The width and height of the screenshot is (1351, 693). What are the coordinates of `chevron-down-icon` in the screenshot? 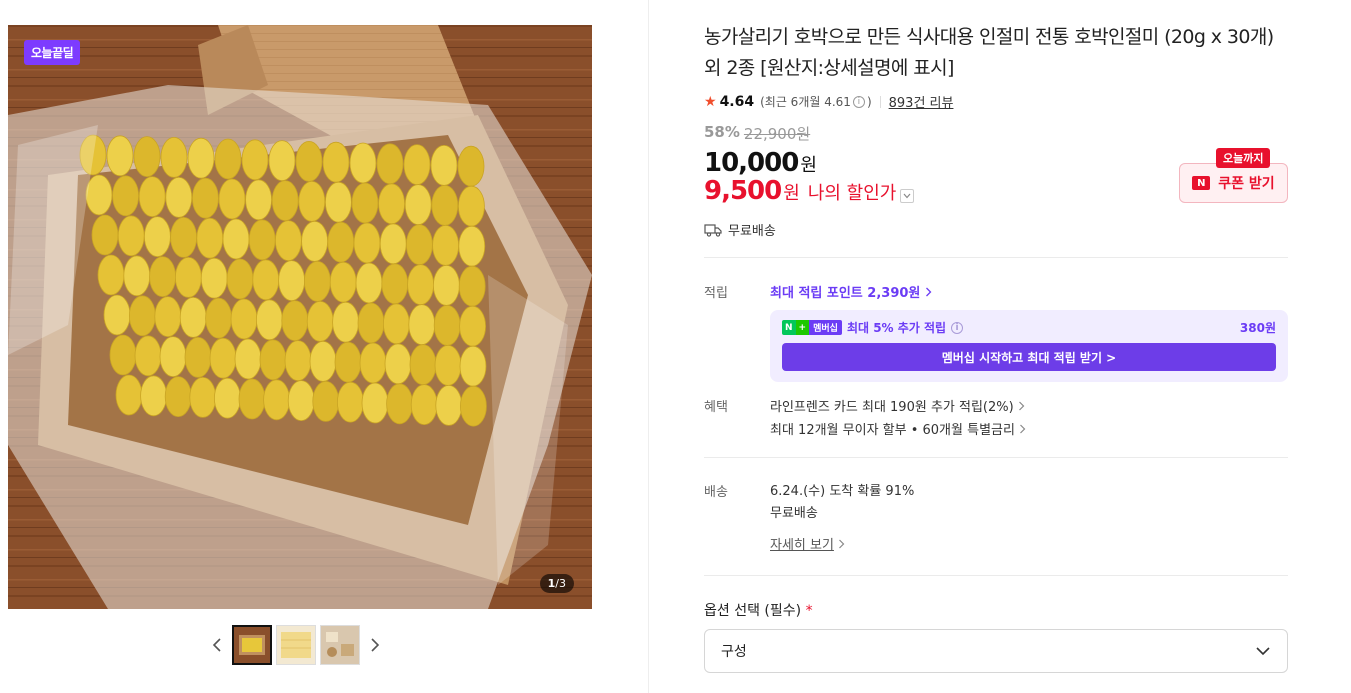 It's located at (907, 196).